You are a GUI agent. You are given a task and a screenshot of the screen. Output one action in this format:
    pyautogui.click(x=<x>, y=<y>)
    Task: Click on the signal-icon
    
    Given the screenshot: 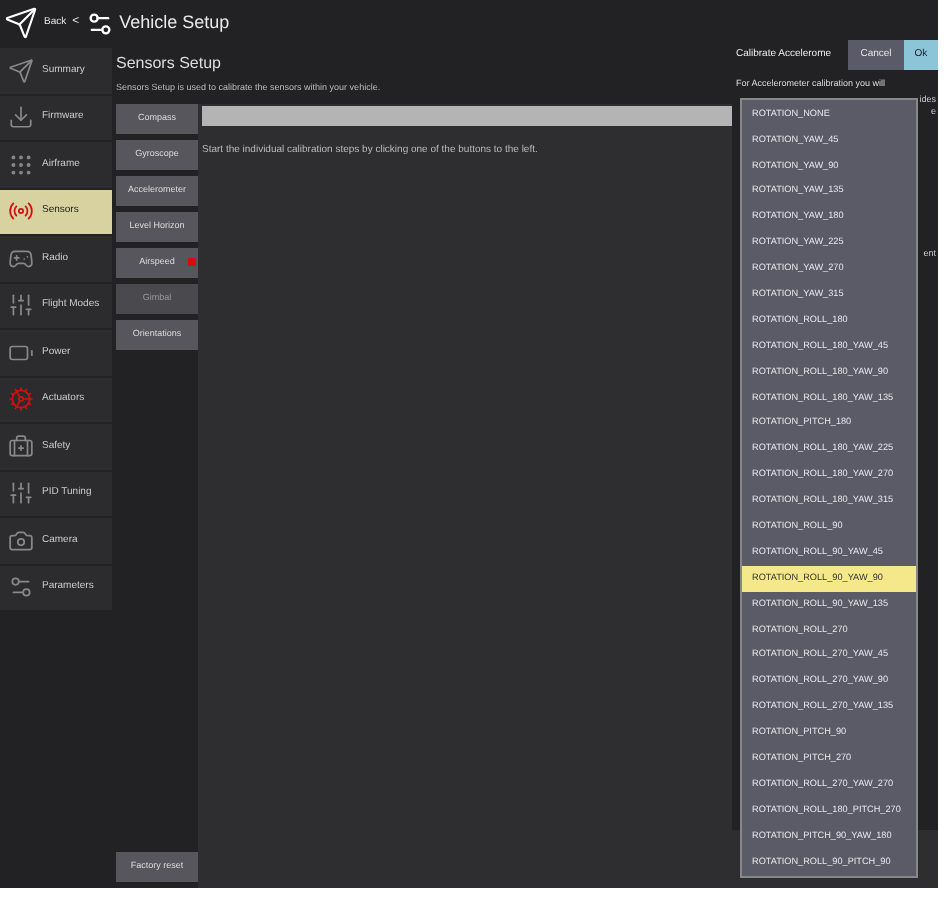 What is the action you would take?
    pyautogui.click(x=21, y=211)
    